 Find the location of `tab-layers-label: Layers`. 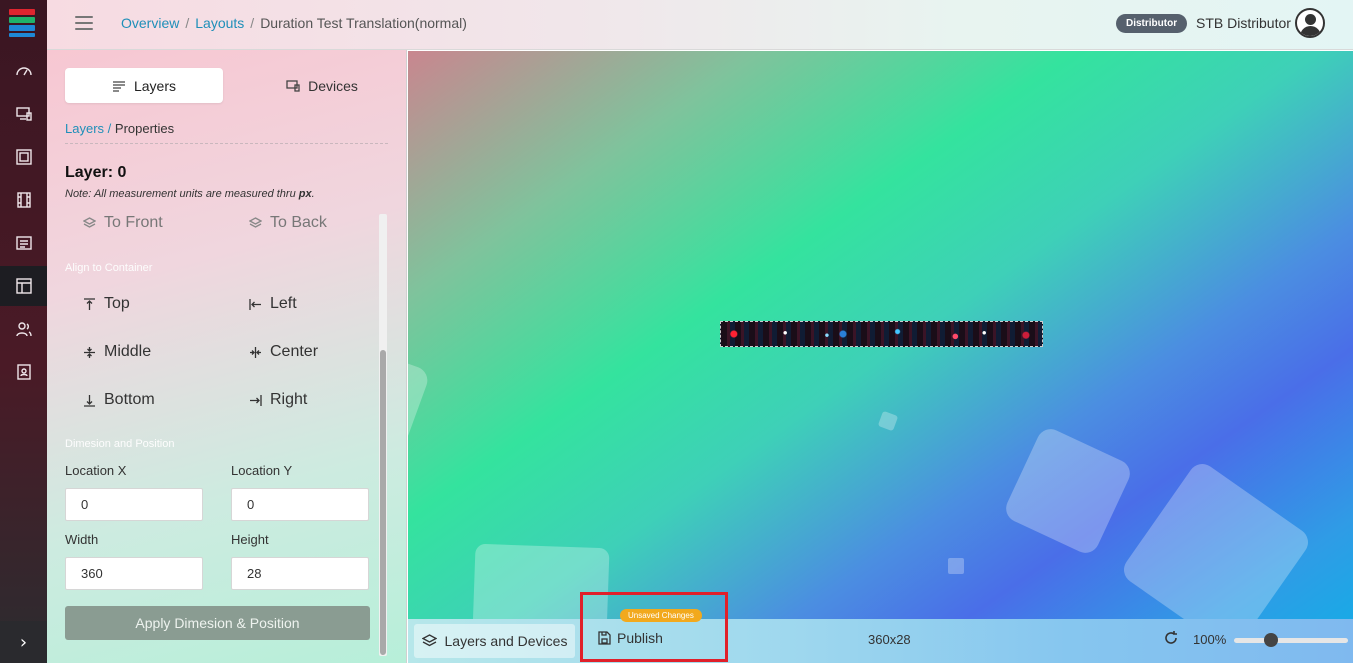

tab-layers-label: Layers is located at coordinates (155, 85).